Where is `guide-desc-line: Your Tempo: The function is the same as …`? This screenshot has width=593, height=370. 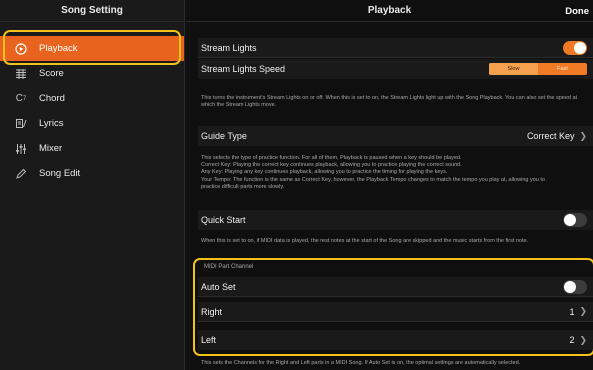
guide-desc-line: Your Tempo: The function is the same as … is located at coordinates (373, 179).